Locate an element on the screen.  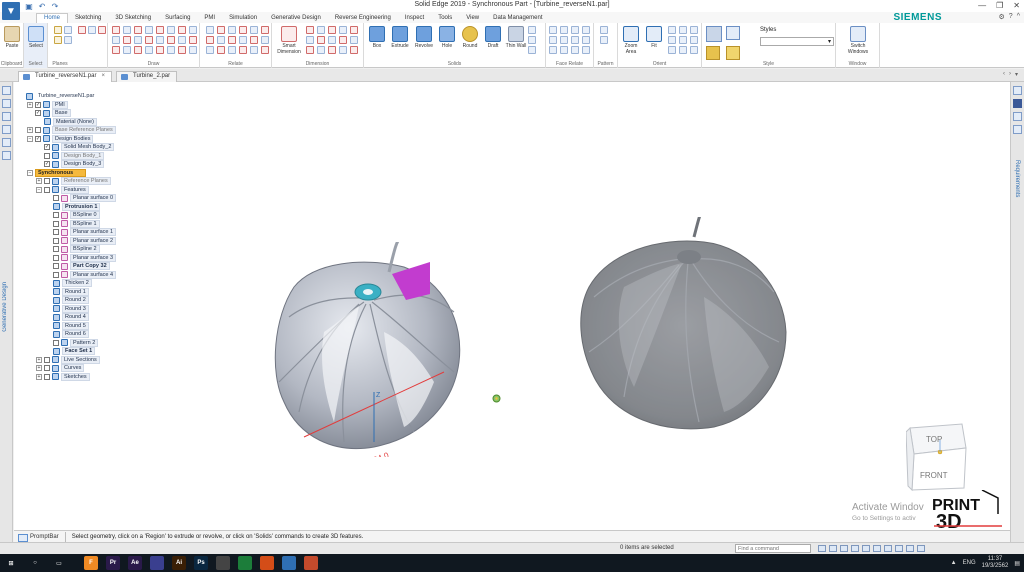
smart-dimension-button: Smart Dimension is located at coordinates (289, 40).